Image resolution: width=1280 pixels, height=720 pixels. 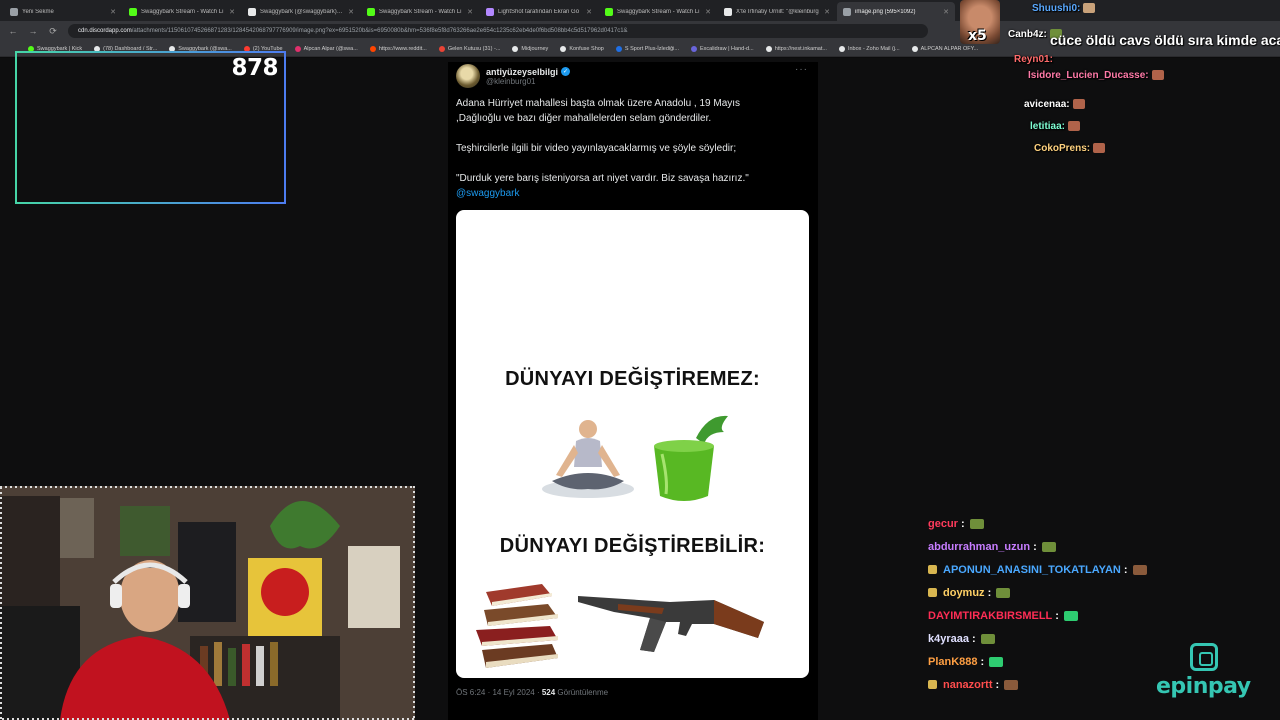 What do you see at coordinates (1062, 148) in the screenshot?
I see `chat-username: CokoPrens:` at bounding box center [1062, 148].